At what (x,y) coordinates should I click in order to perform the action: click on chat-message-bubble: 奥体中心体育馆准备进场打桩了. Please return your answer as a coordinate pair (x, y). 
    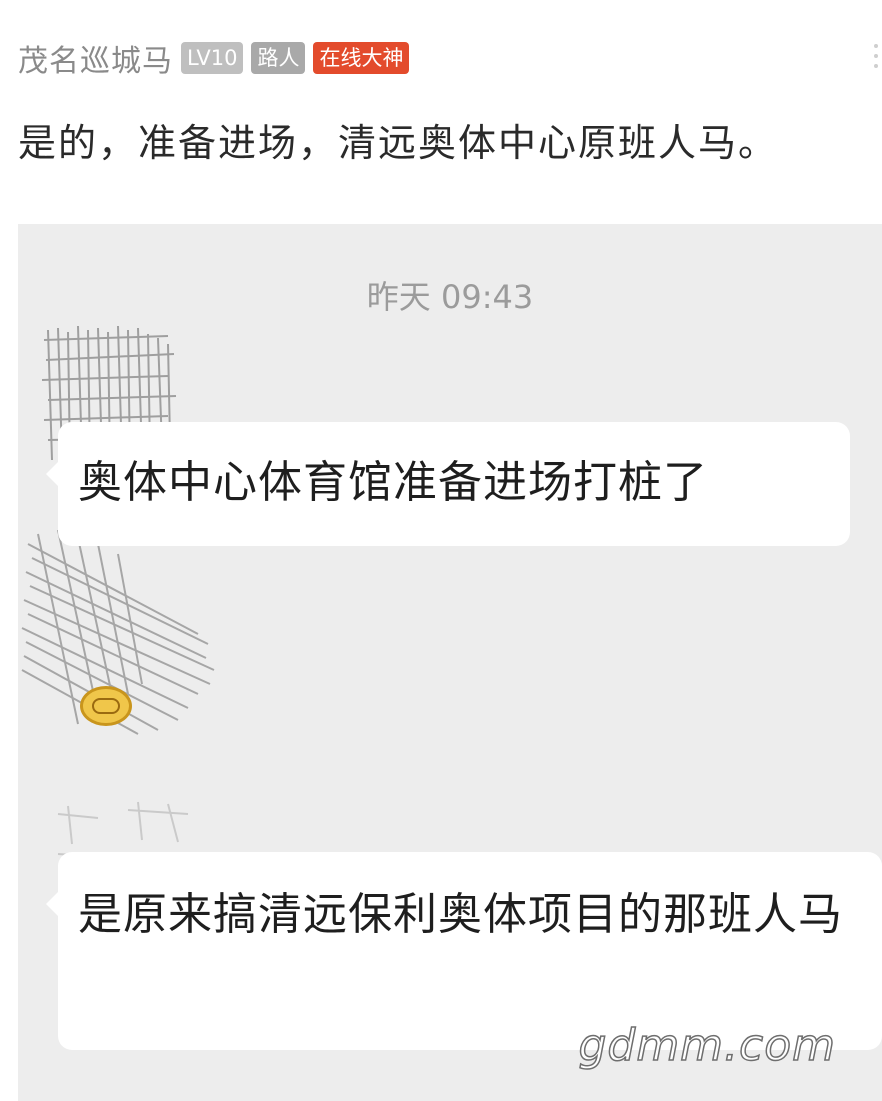
    Looking at the image, I should click on (448, 484).